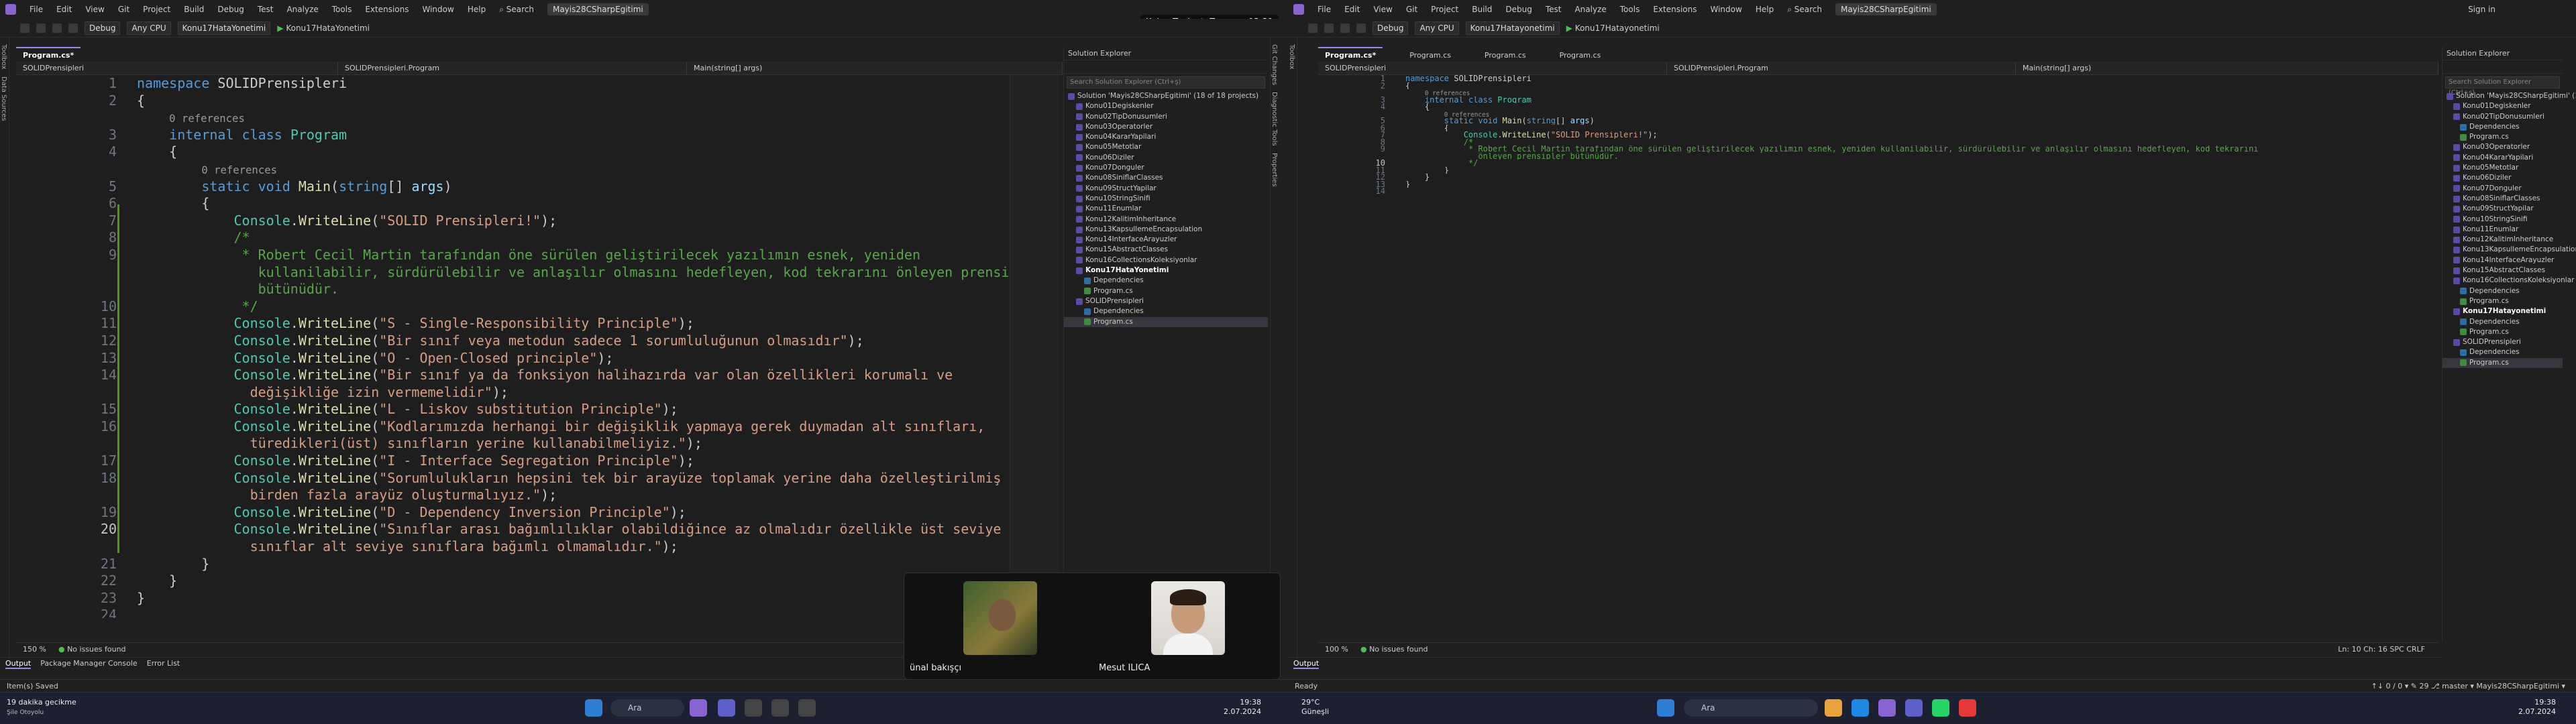  What do you see at coordinates (1034, 346) in the screenshot?
I see `minimap` at bounding box center [1034, 346].